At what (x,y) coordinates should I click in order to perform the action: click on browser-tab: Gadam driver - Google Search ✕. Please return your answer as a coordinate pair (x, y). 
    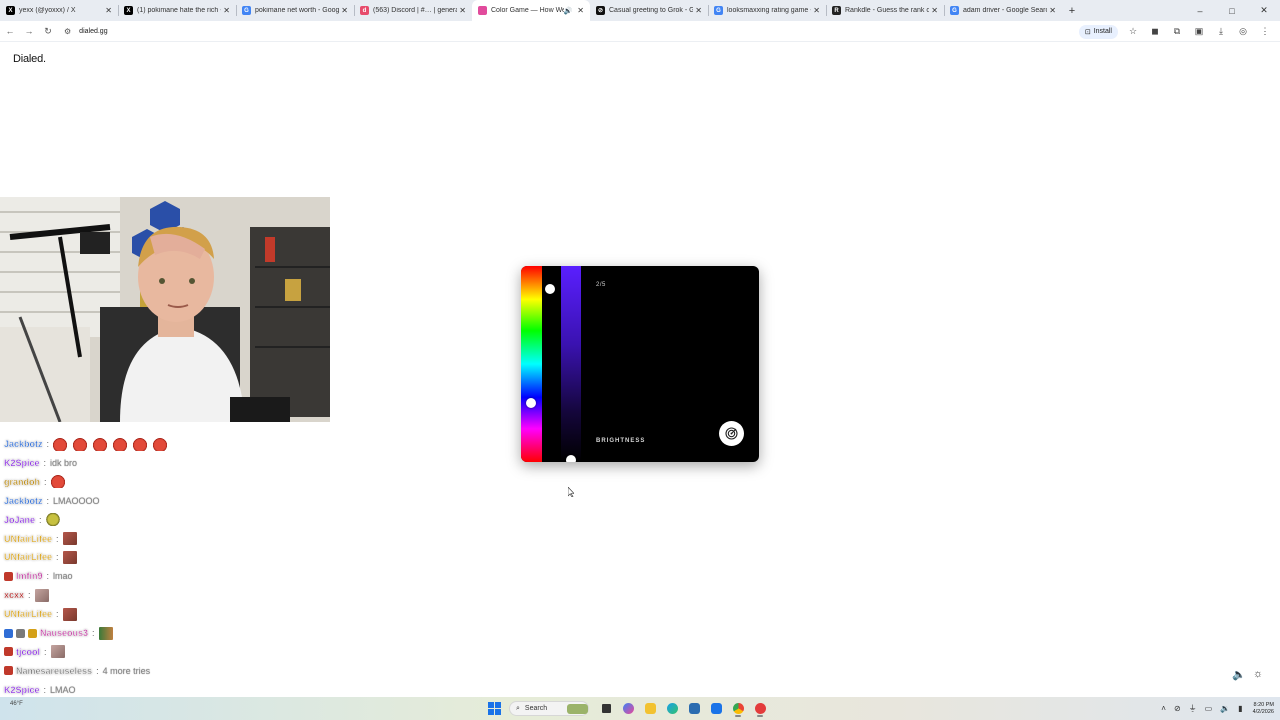
    Looking at the image, I should click on (1003, 10).